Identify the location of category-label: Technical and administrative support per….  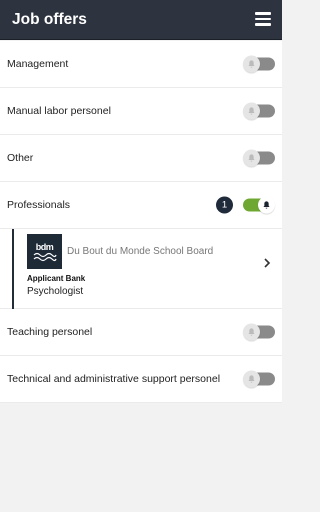
(114, 379).